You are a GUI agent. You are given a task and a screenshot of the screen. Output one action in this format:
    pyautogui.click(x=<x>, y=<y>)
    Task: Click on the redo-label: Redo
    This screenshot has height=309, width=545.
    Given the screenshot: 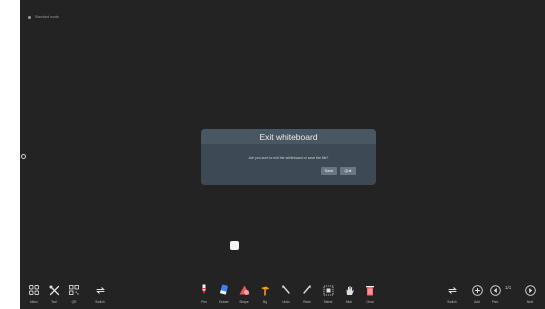 What is the action you would take?
    pyautogui.click(x=307, y=302)
    